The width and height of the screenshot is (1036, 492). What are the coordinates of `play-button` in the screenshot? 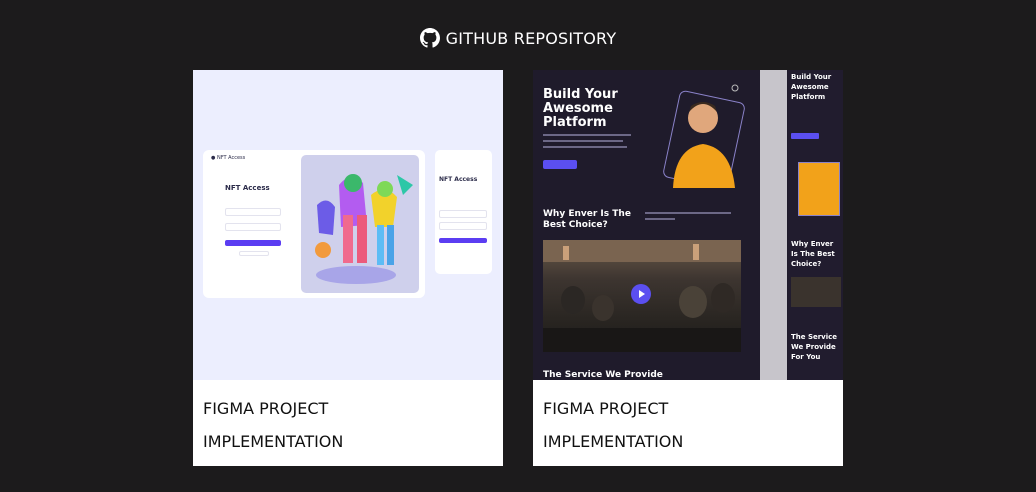 It's located at (641, 294).